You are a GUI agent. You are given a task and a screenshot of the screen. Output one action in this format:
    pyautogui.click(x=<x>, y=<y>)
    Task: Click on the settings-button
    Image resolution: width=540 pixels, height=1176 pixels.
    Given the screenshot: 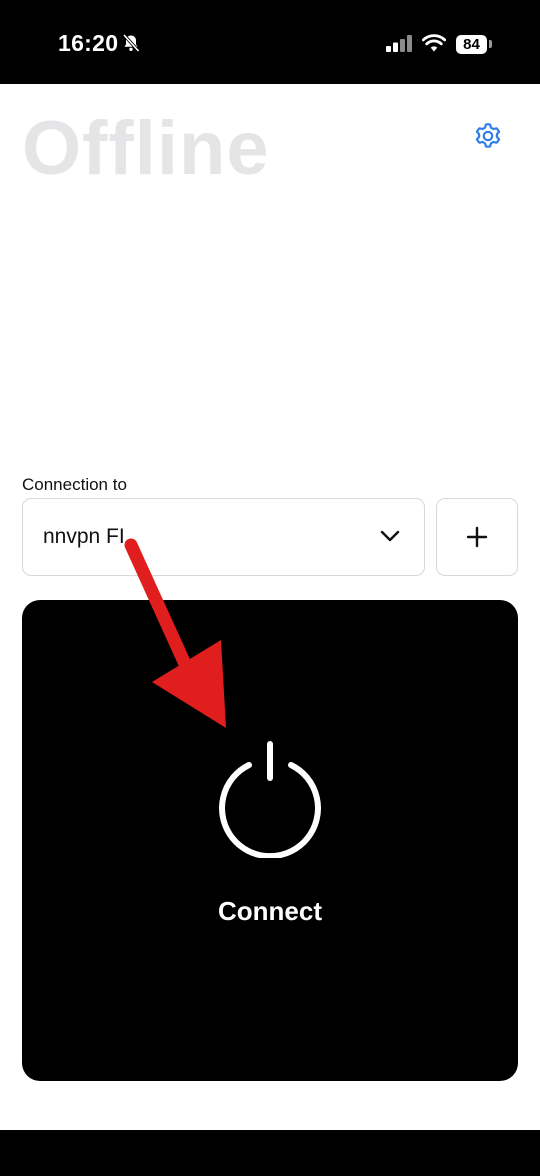 What is the action you would take?
    pyautogui.click(x=488, y=136)
    